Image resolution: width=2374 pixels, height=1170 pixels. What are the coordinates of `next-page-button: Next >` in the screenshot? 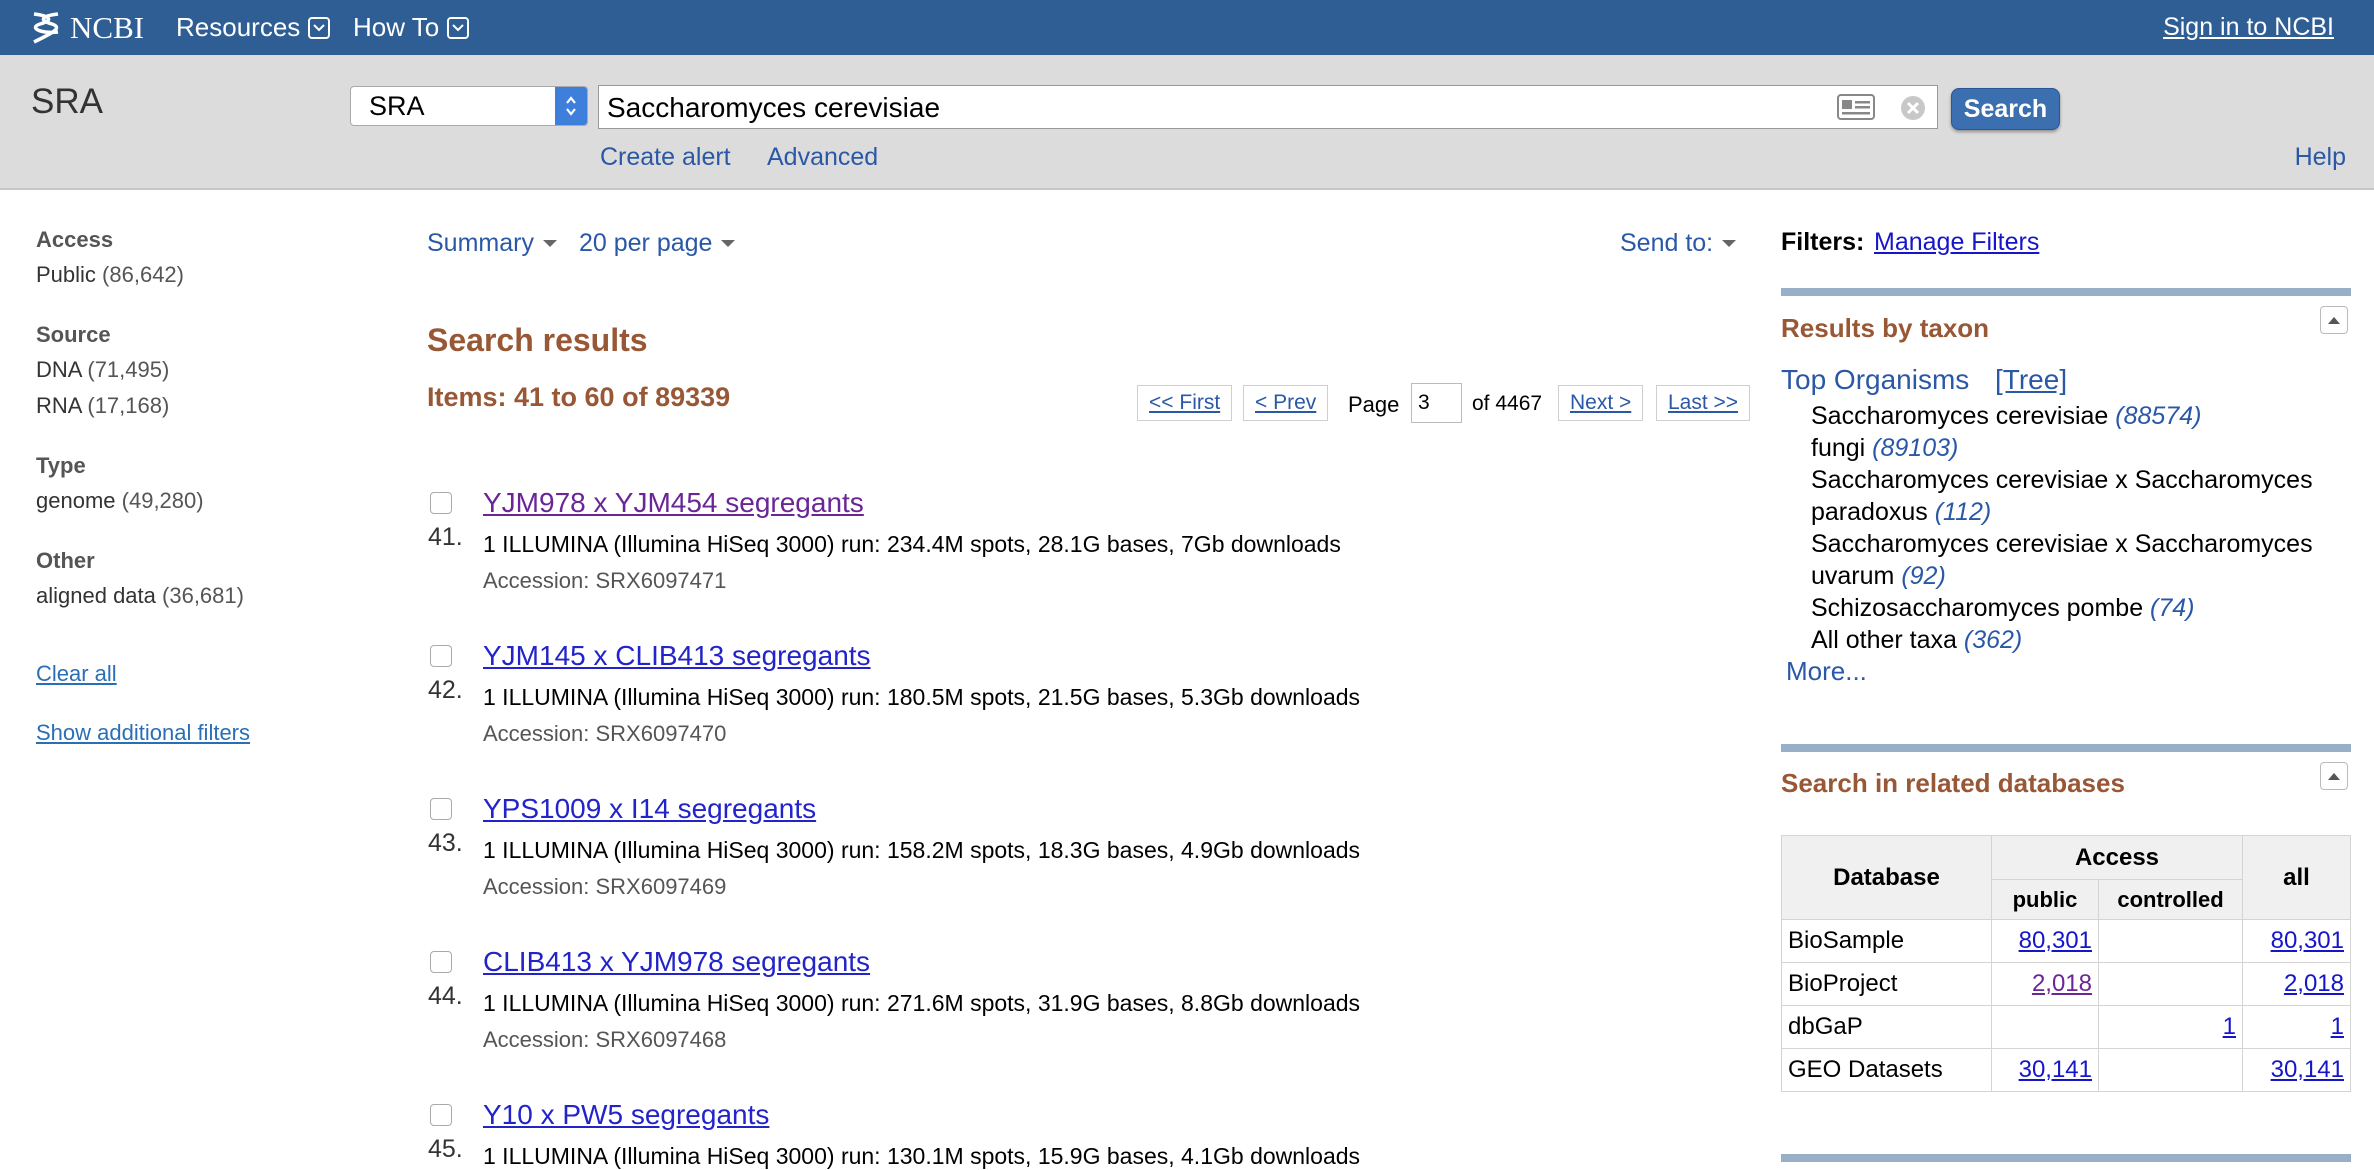 It's located at (1601, 403).